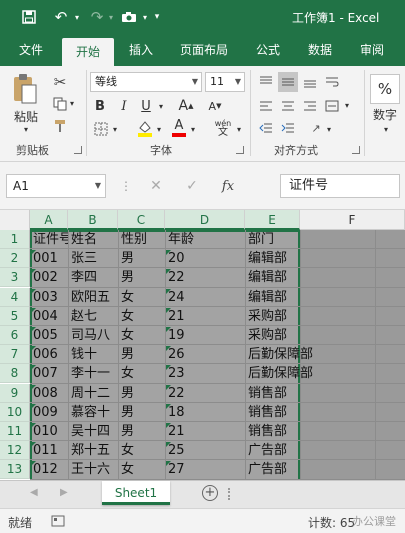  I want to click on cell-e9: 销售部, so click(266, 393).